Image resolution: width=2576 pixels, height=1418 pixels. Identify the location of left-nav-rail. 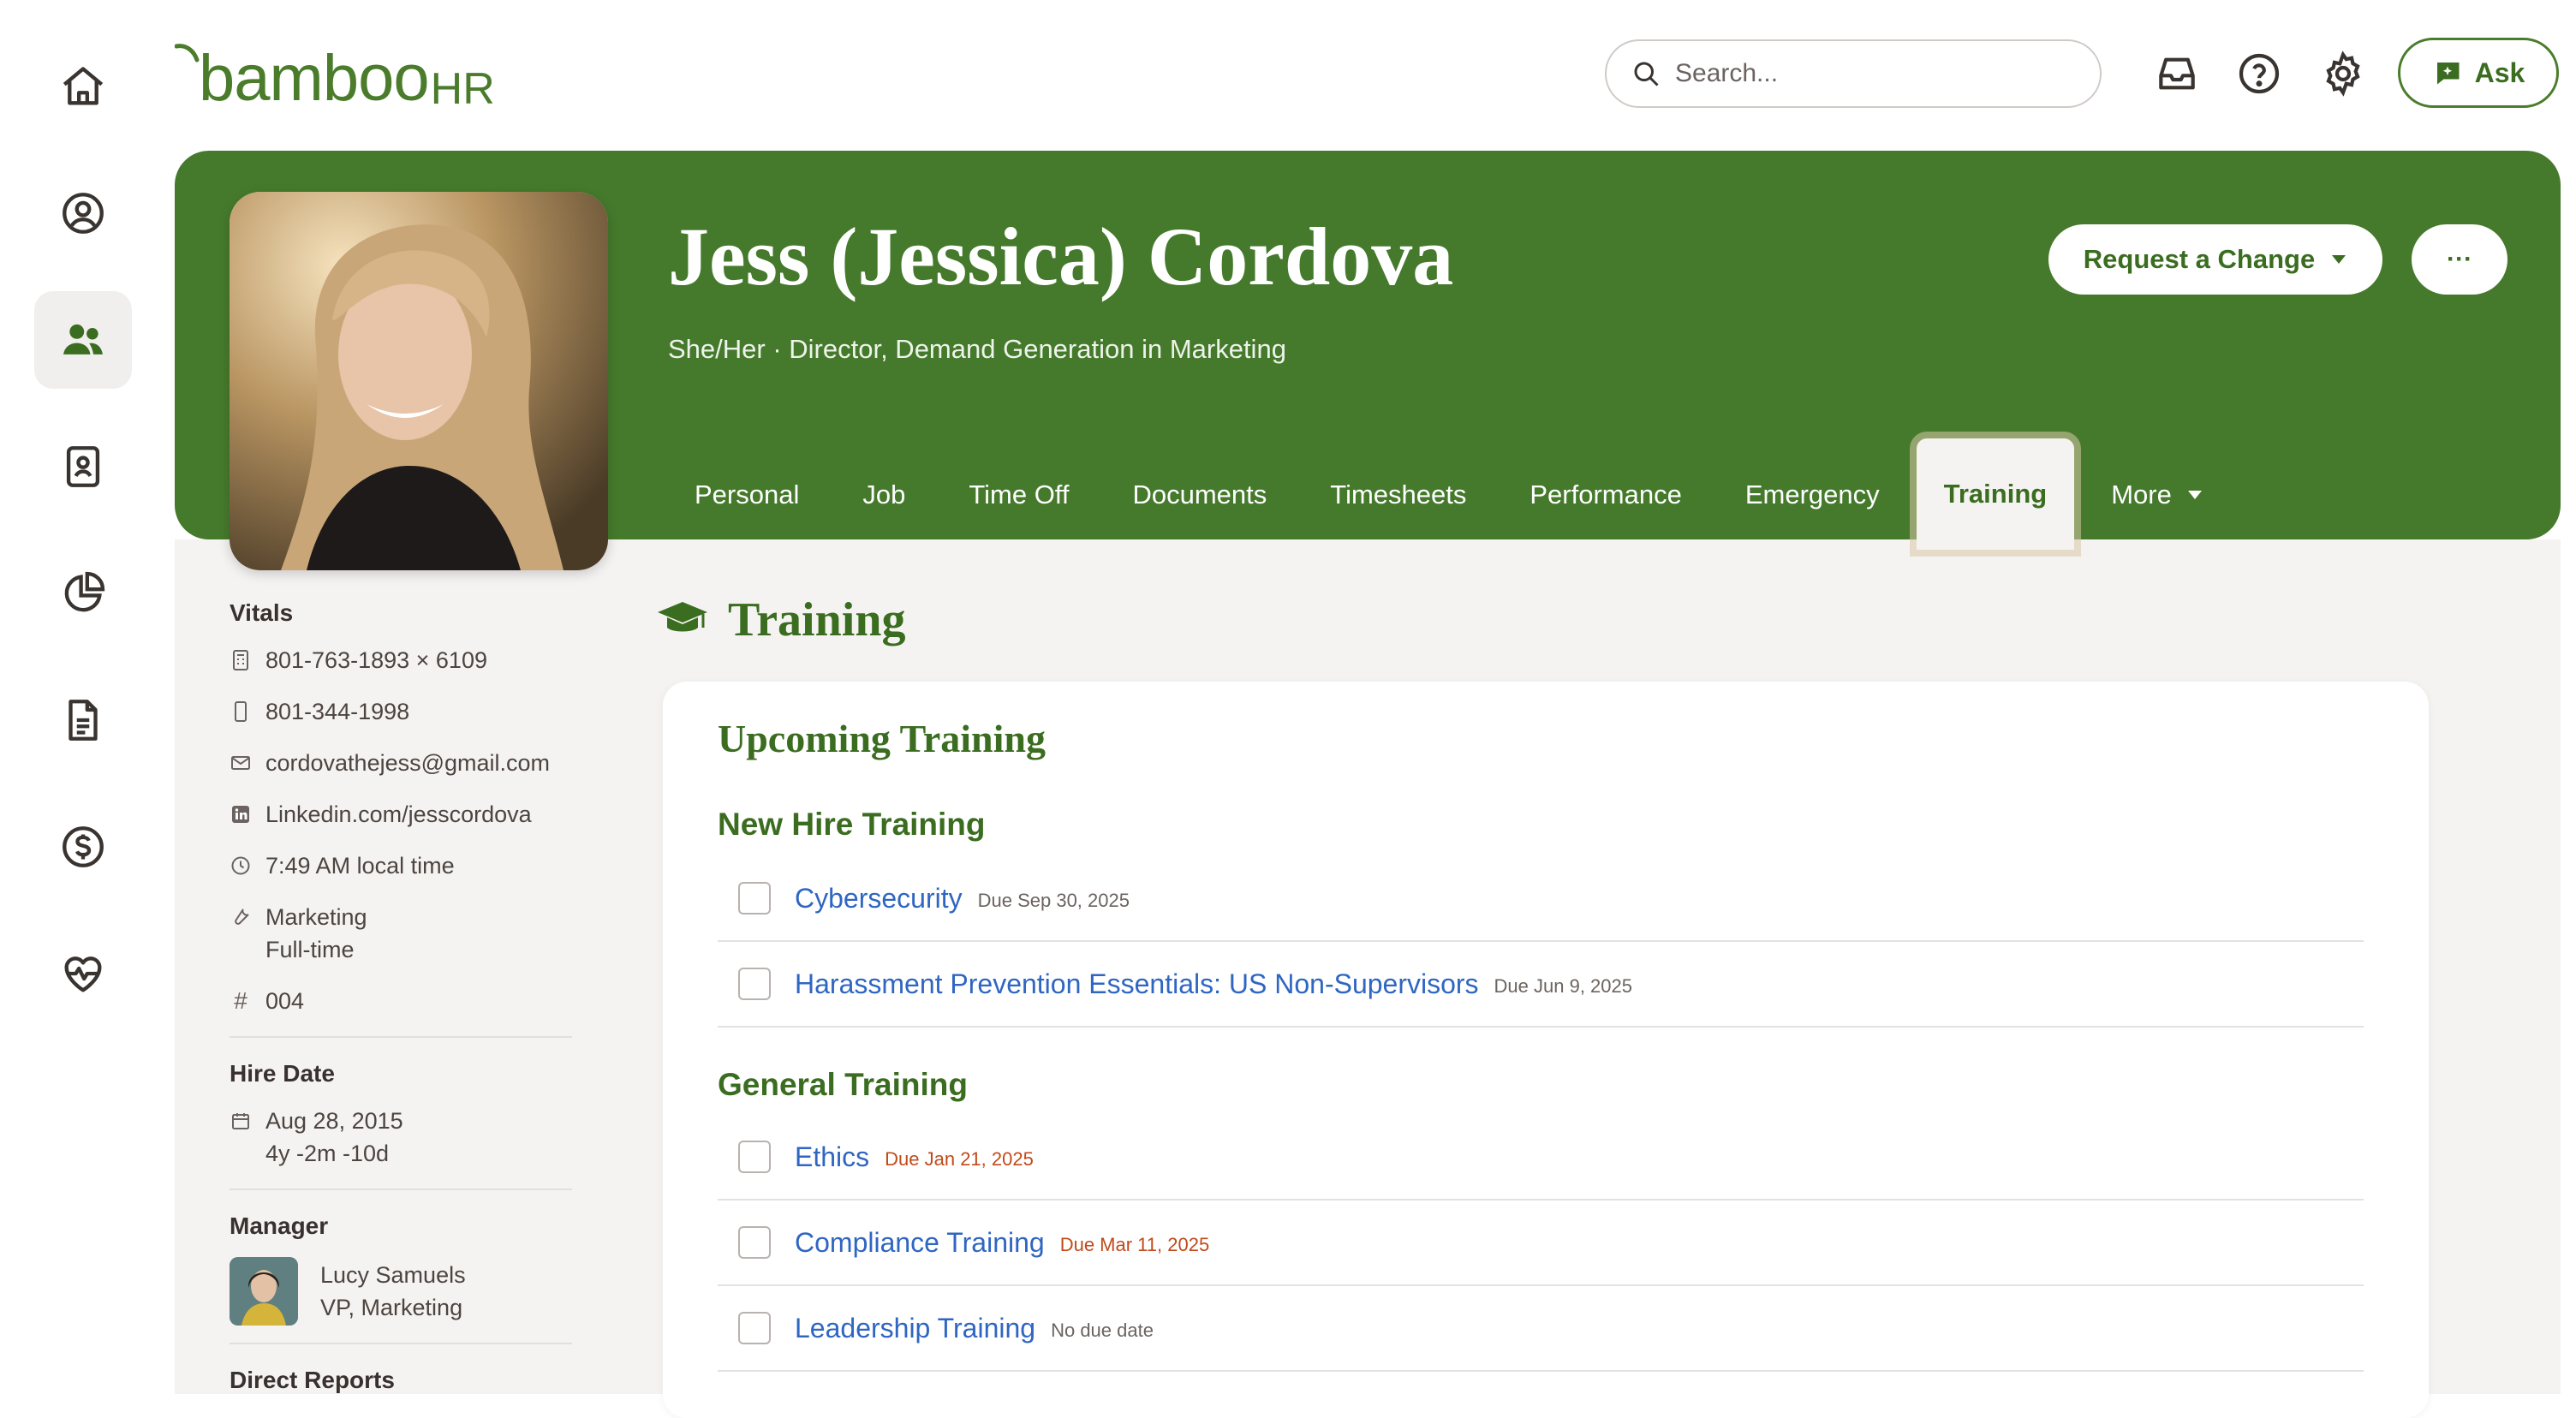
(83, 697).